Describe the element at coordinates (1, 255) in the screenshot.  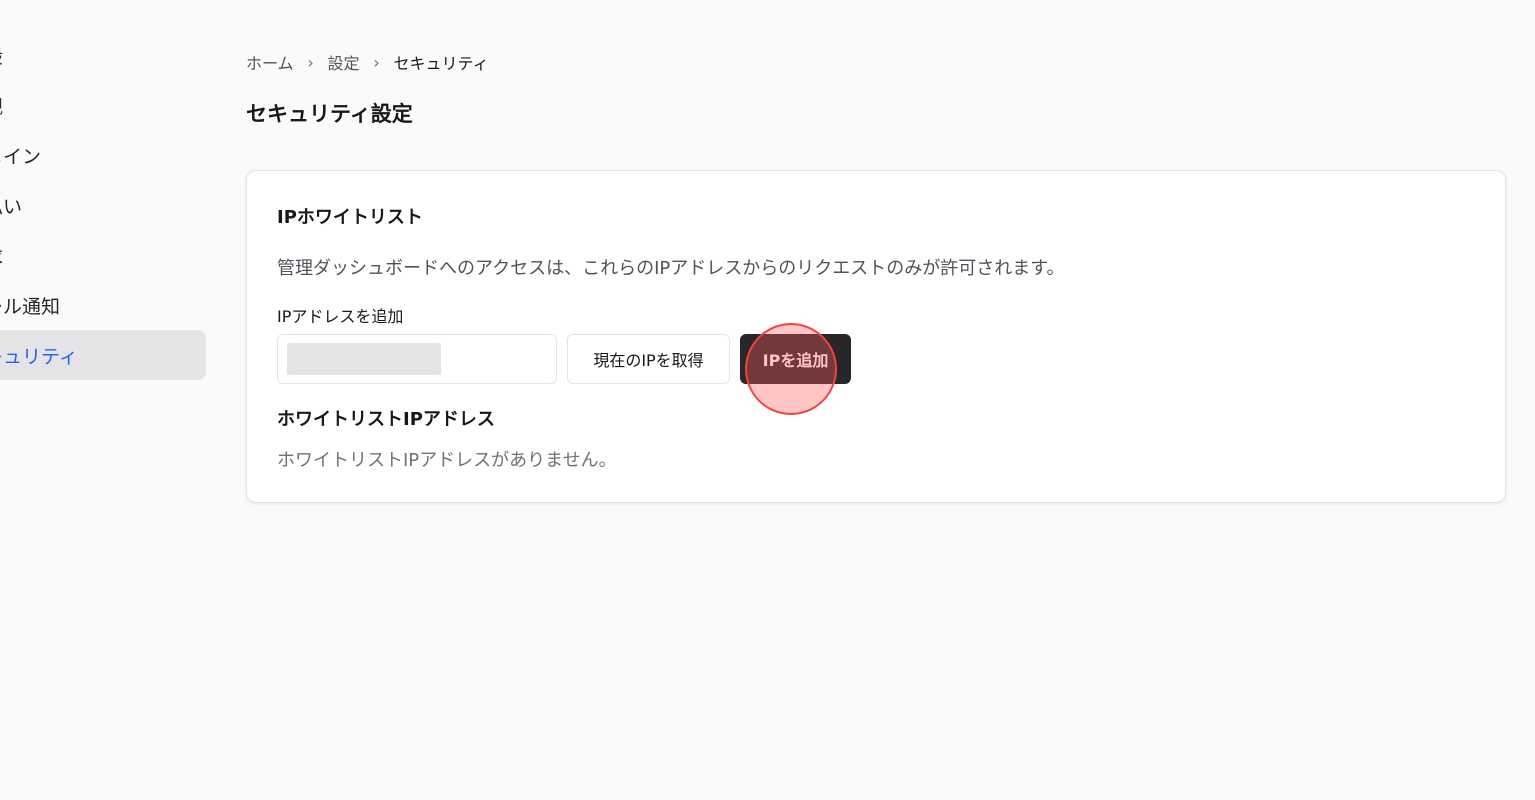
I see `sidebar-item-label: 求` at that location.